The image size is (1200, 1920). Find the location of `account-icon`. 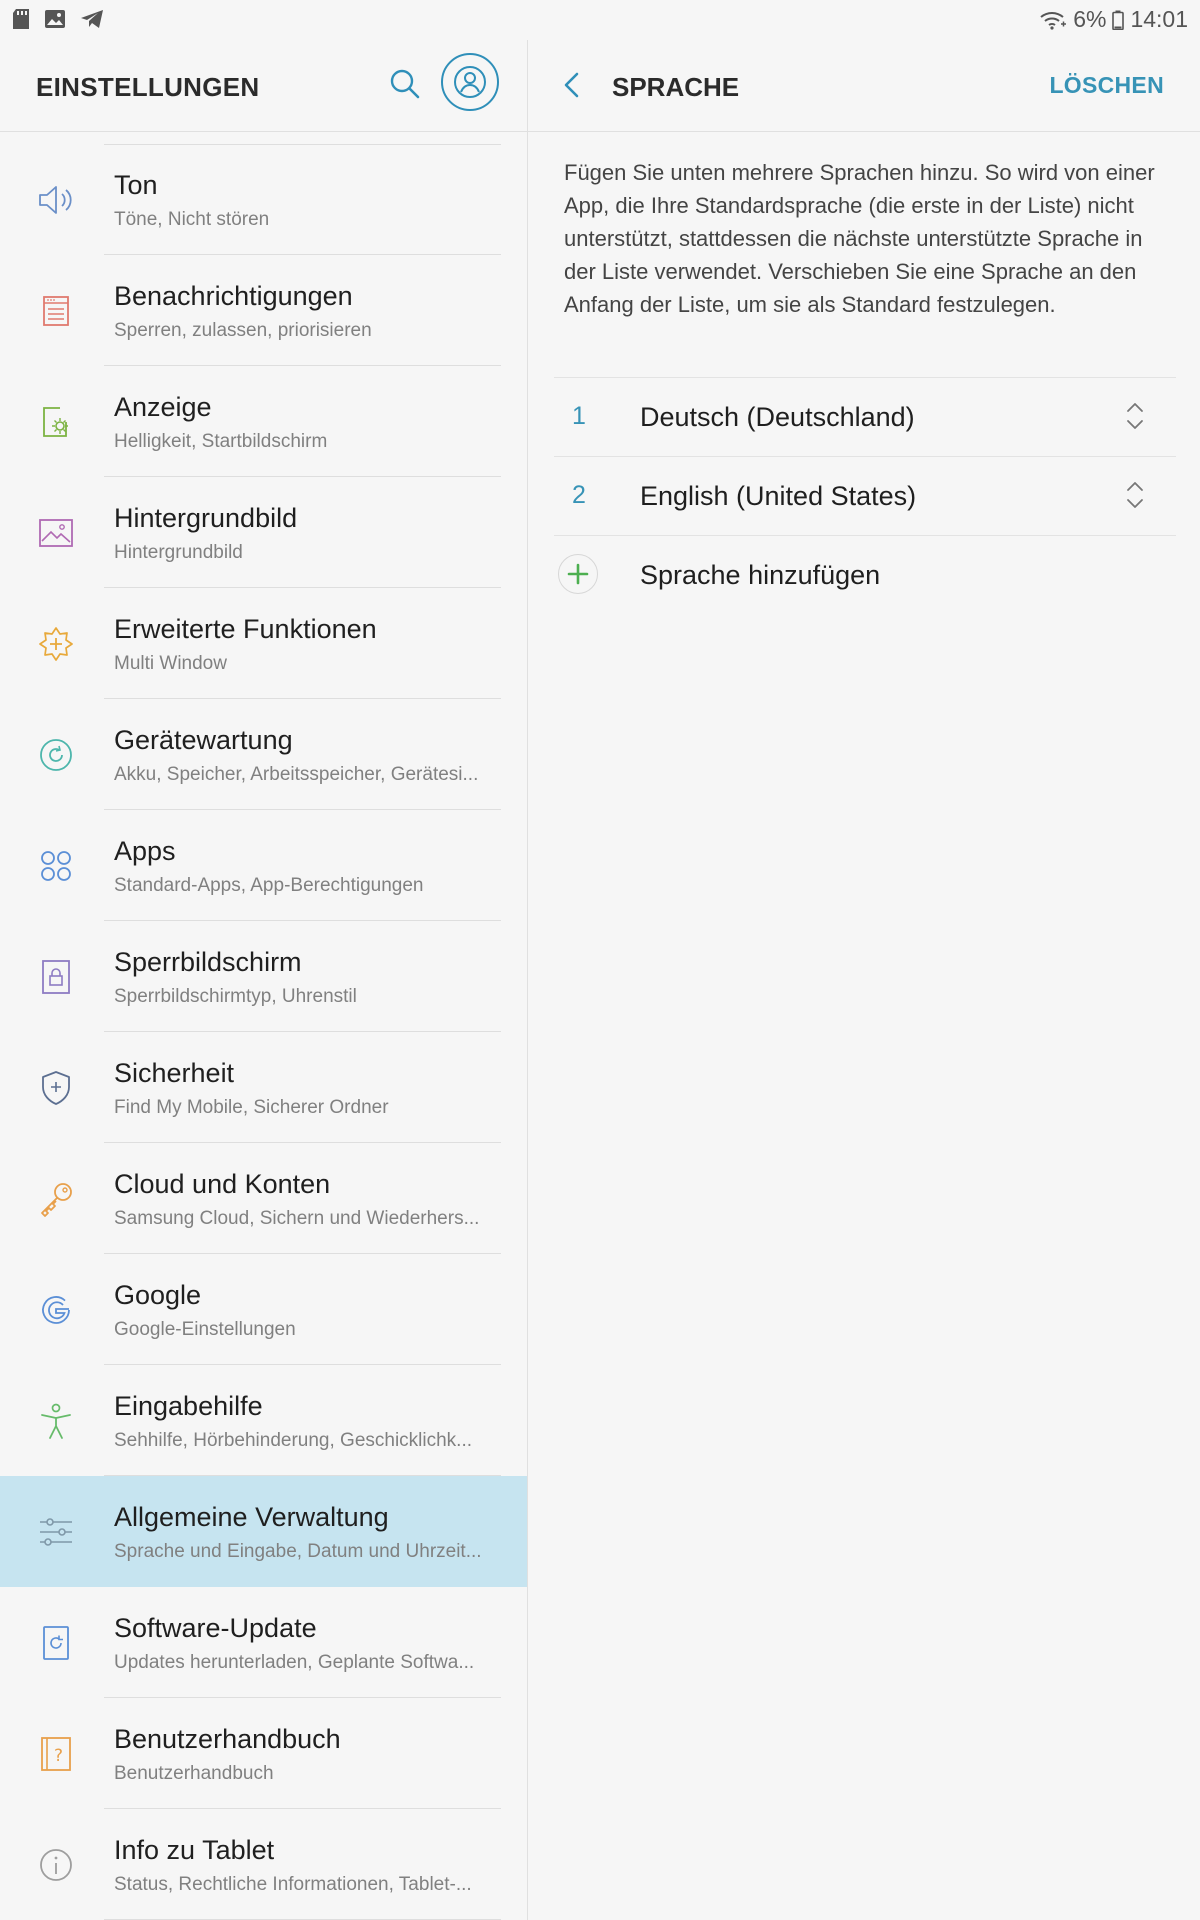

account-icon is located at coordinates (470, 82).